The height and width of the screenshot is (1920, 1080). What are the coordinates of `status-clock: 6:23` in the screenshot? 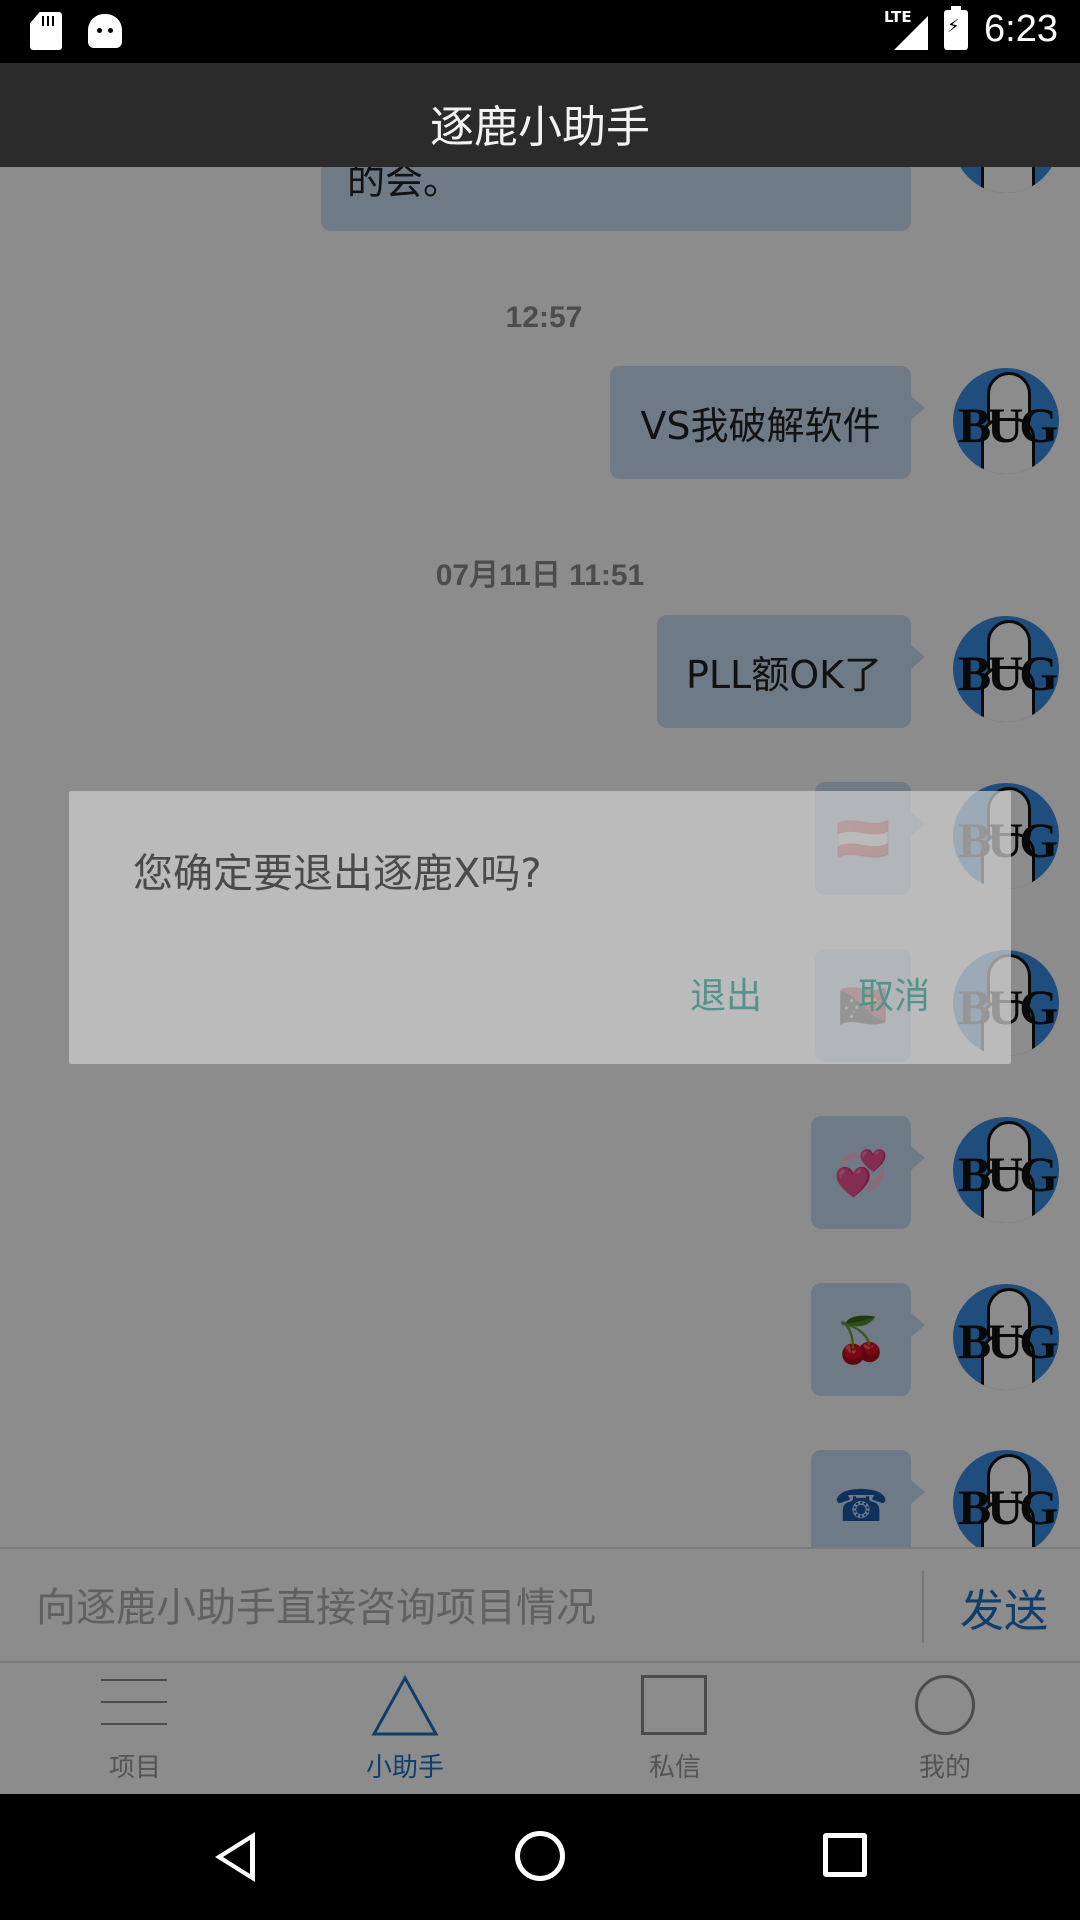 It's located at (1021, 29).